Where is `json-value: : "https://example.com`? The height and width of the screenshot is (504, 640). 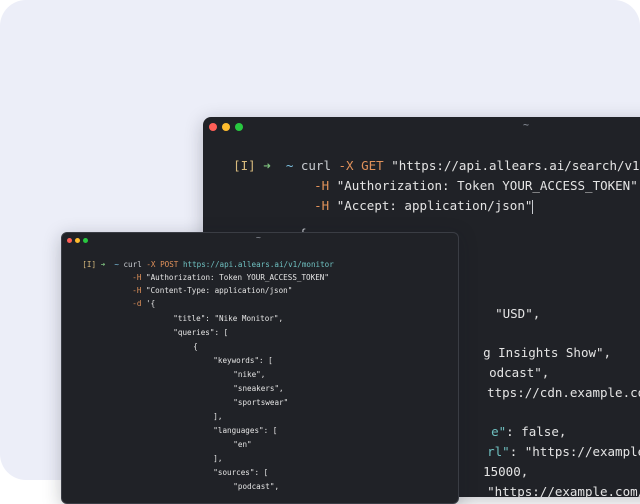
json-value: : "https://example.com is located at coordinates (574, 451).